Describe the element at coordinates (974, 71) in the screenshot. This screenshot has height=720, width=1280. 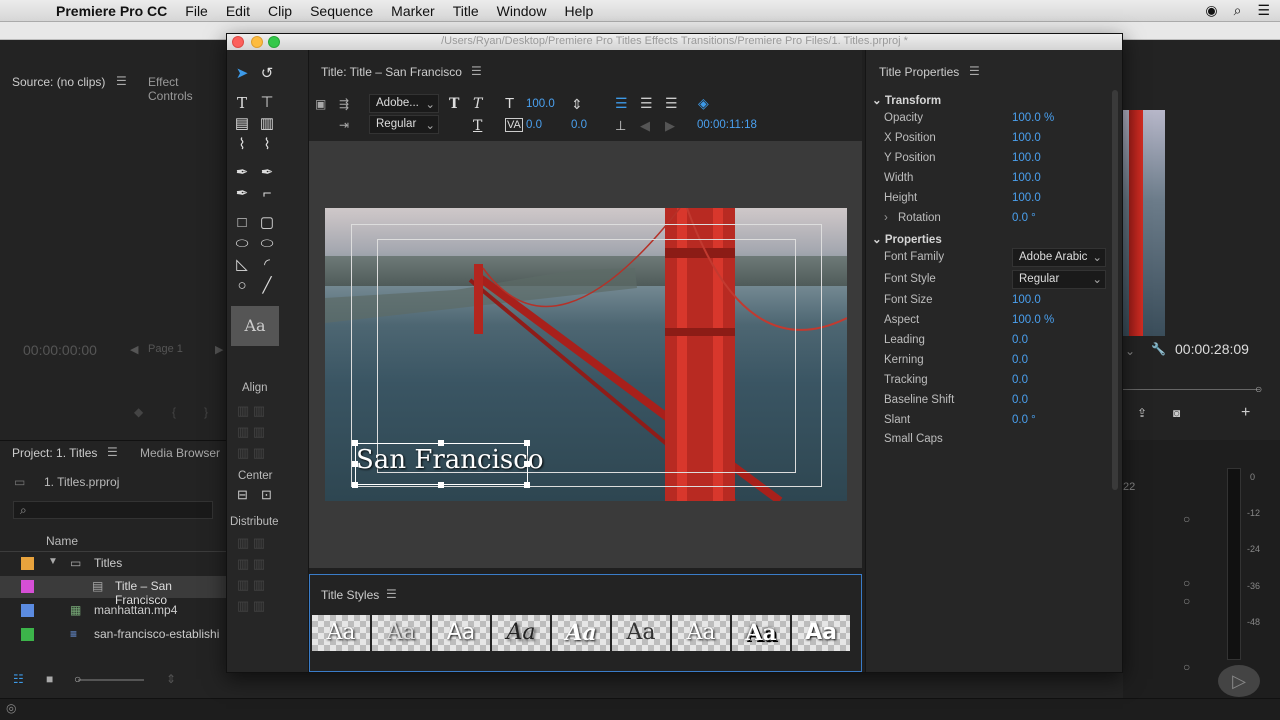
I see `properties-menu-icon: ☰` at that location.